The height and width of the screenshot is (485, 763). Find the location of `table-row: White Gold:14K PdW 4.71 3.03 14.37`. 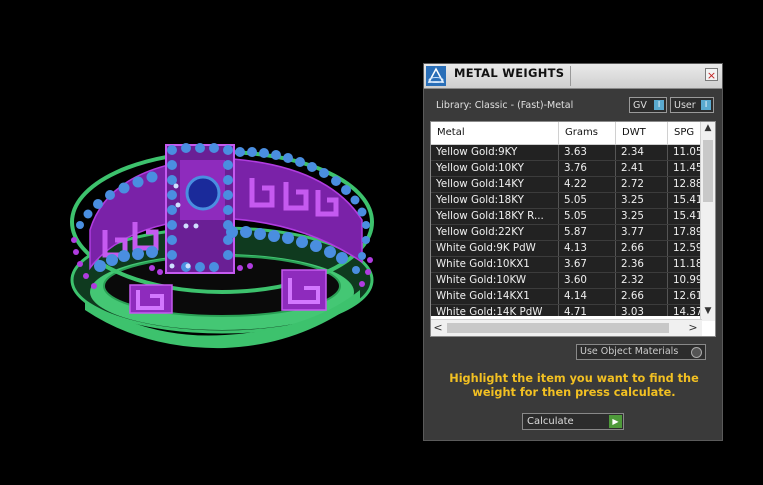

table-row: White Gold:14K PdW 4.71 3.03 14.37 is located at coordinates (566, 310).